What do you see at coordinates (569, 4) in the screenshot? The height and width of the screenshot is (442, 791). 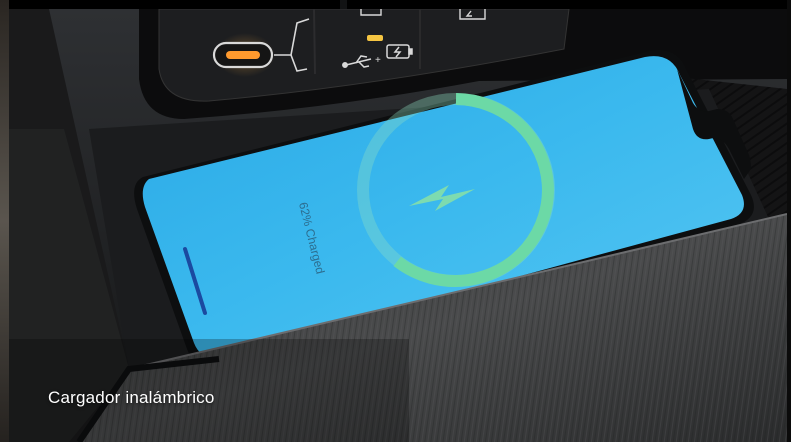 I see `next-frame-edge` at bounding box center [569, 4].